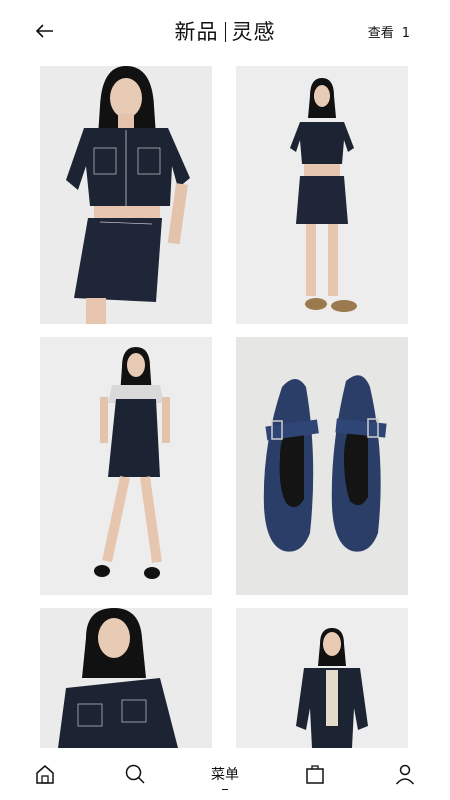  I want to click on nav-menu: 菜单, so click(225, 774).